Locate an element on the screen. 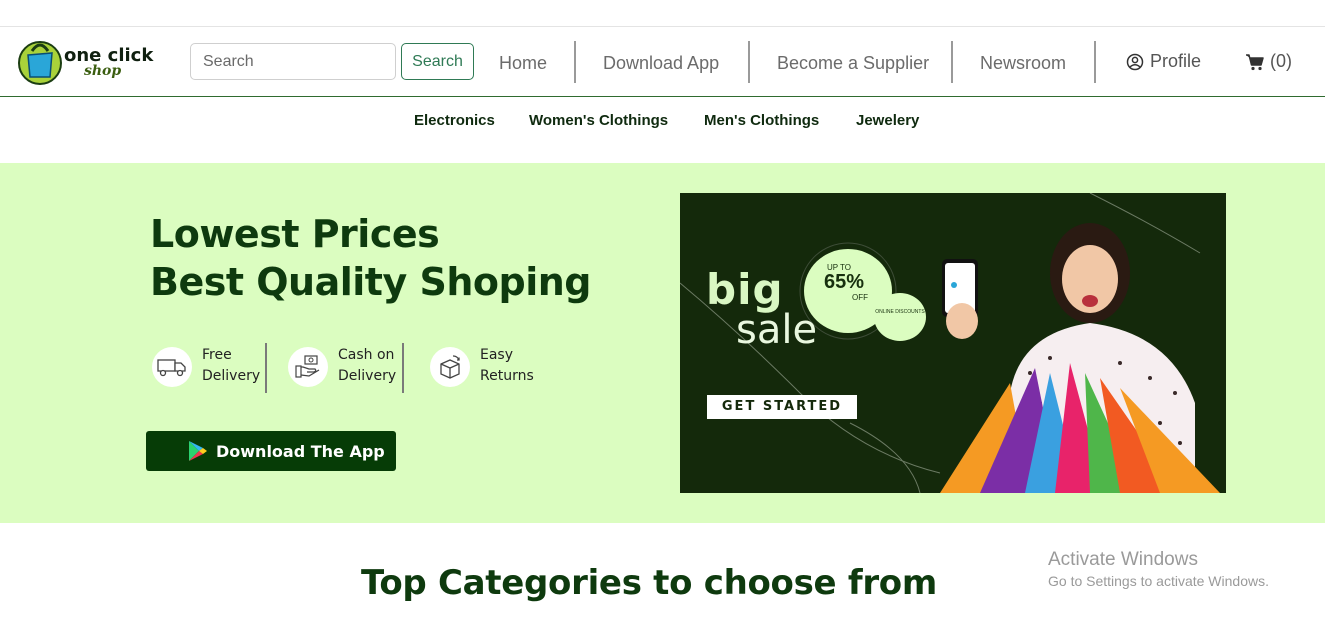 The height and width of the screenshot is (623, 1325). watermark-line2: Go to Settings to activate Windows. is located at coordinates (1158, 581).